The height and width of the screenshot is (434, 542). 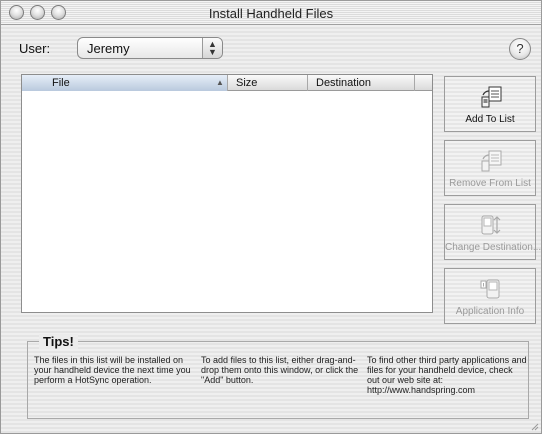 I want to click on title-bar: Install Handheld Files, so click(x=271, y=13).